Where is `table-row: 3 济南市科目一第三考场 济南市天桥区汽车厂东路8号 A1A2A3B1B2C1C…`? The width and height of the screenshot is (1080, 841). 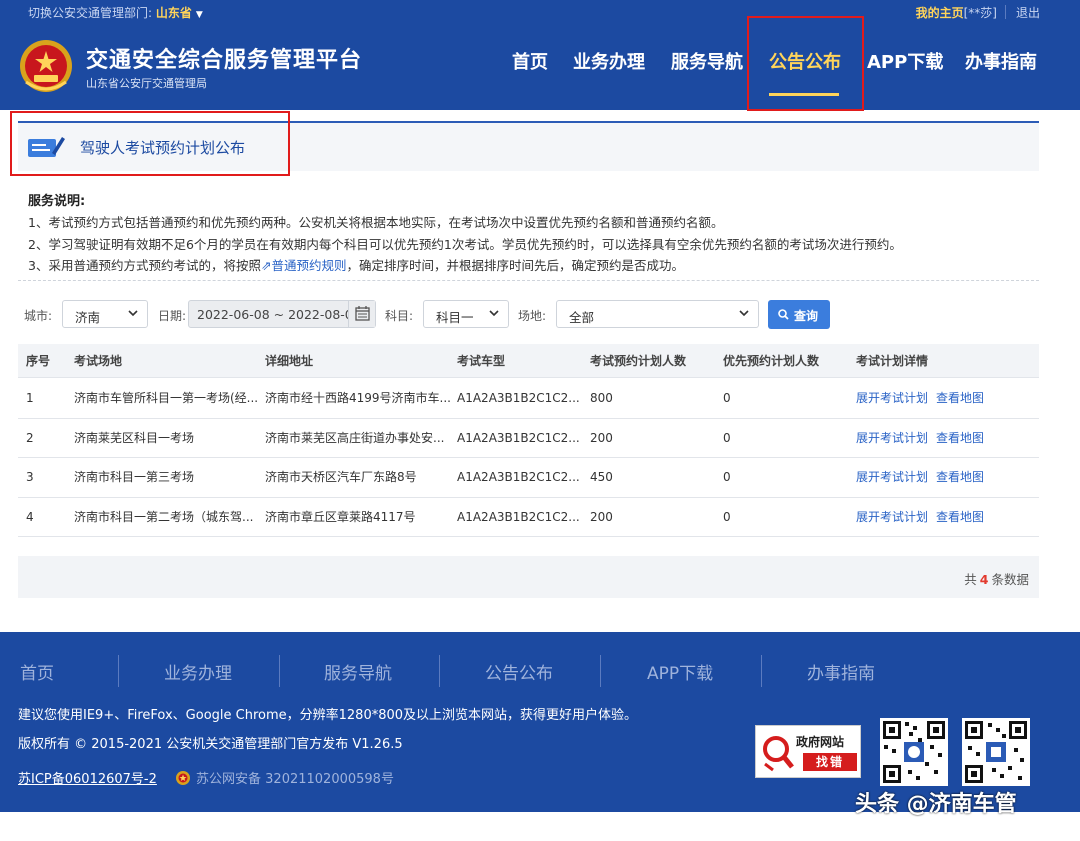
table-row: 3 济南市科目一第三考场 济南市天桥区汽车厂东路8号 A1A2A3B1B2C1C… is located at coordinates (528, 478).